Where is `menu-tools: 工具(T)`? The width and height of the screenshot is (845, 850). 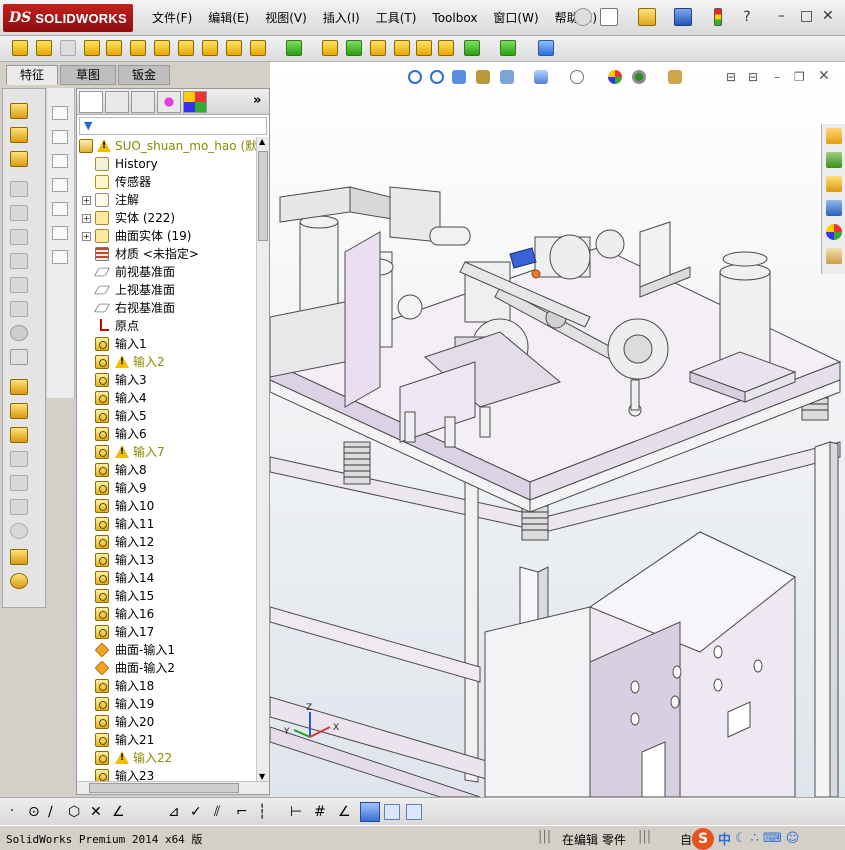 menu-tools: 工具(T) is located at coordinates (396, 18).